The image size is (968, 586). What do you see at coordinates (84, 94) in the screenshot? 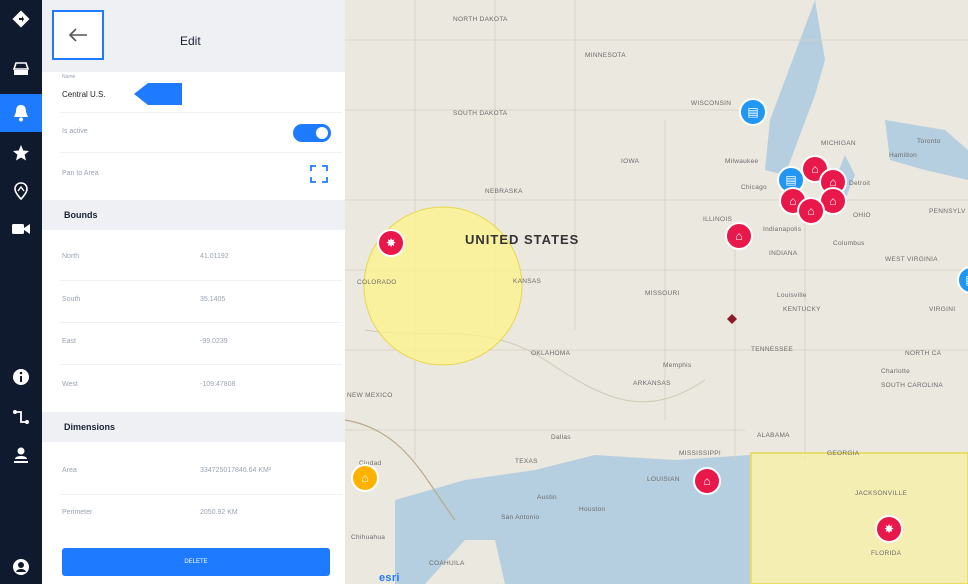
I see `name-field: Central U.S.` at bounding box center [84, 94].